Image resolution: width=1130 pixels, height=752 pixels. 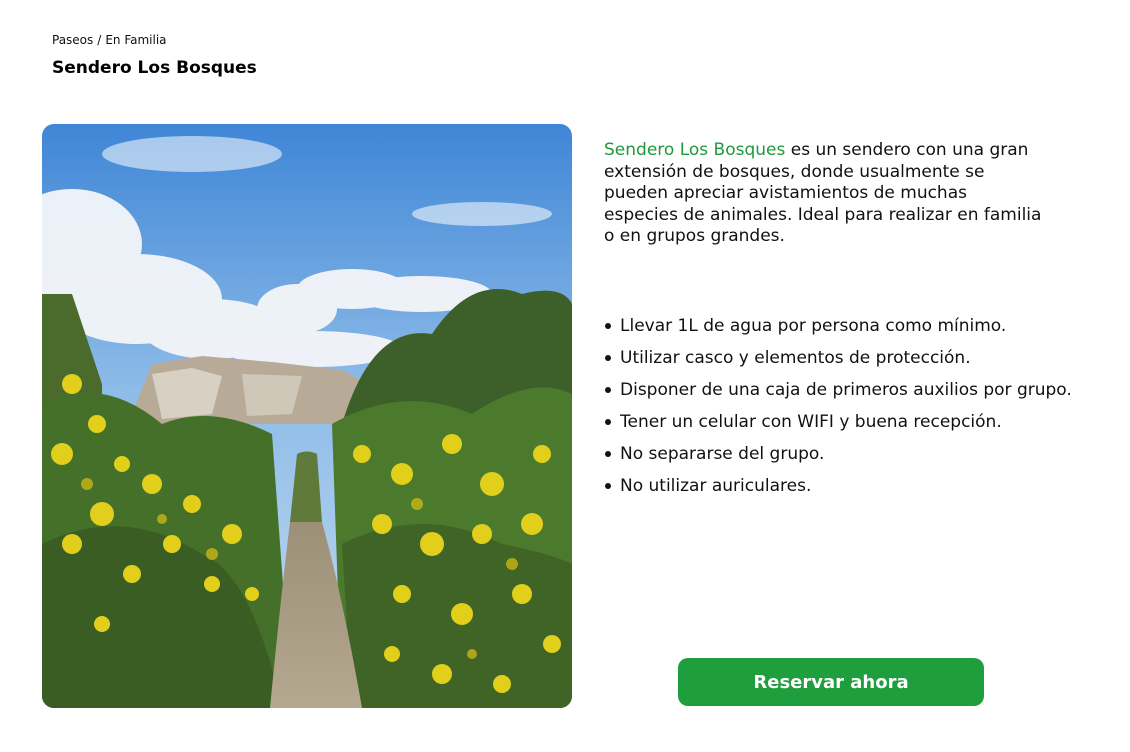 What do you see at coordinates (859, 486) in the screenshot?
I see `list-item: No utilizar auriculares.` at bounding box center [859, 486].